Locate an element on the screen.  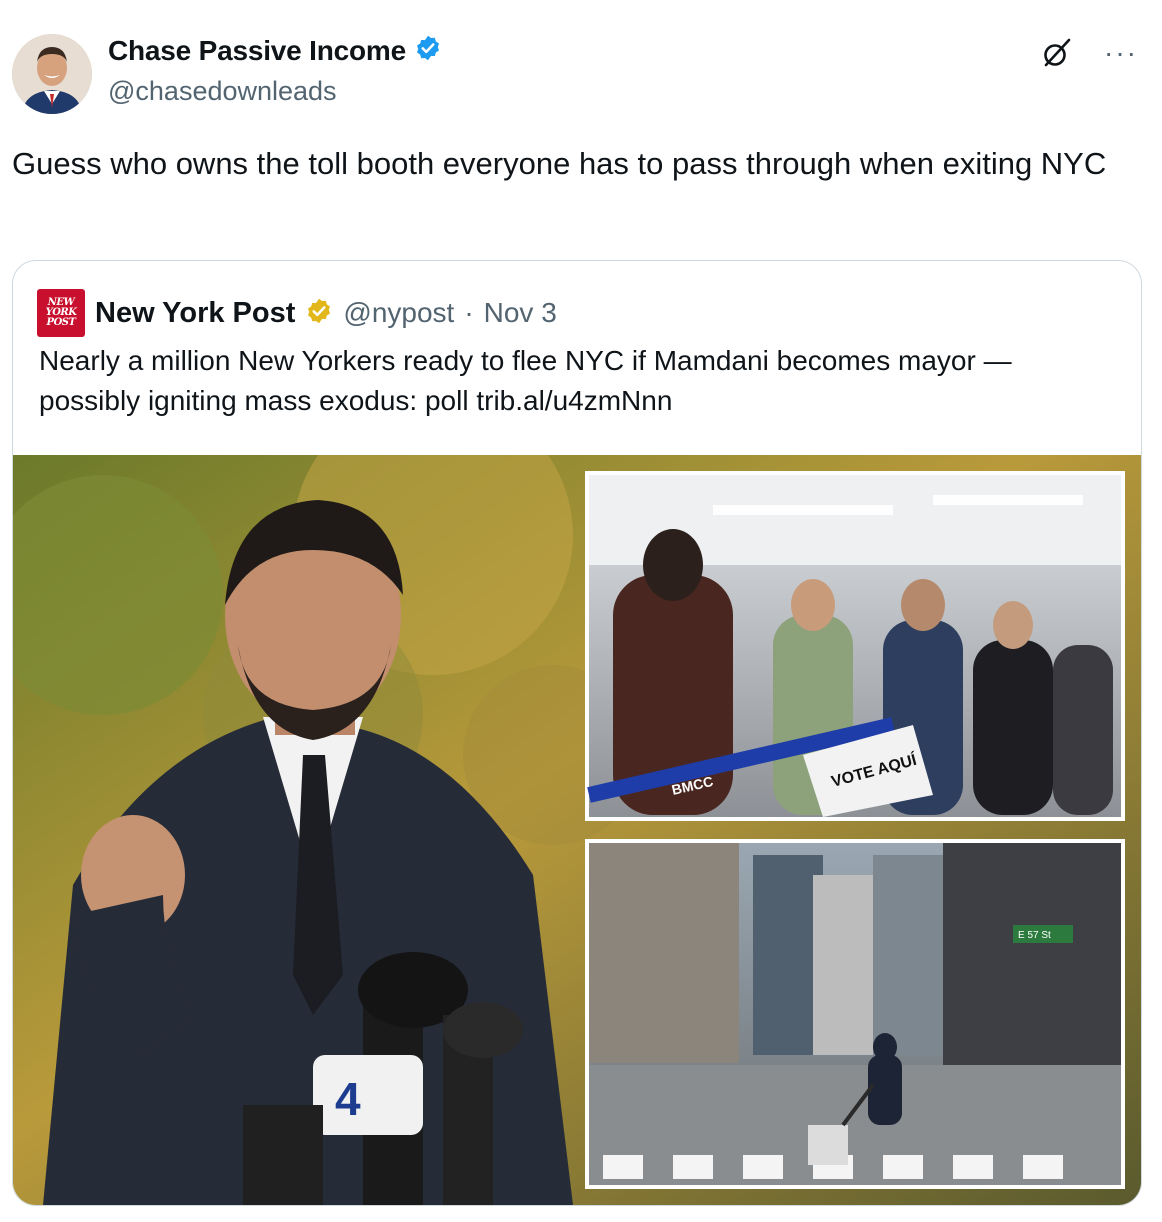
quote-handle: @nypost is located at coordinates (398, 313).